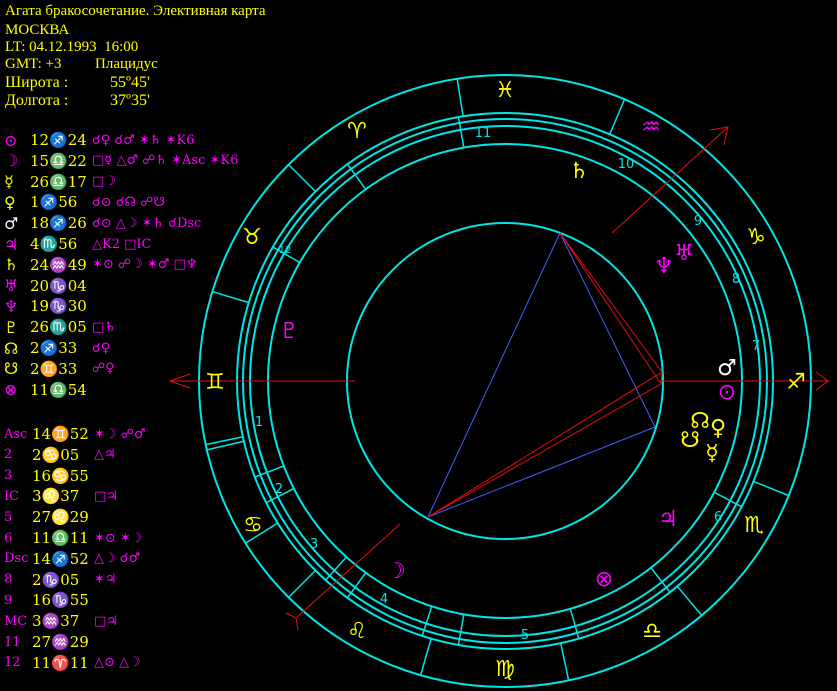 Image resolution: width=837 pixels, height=691 pixels. Describe the element at coordinates (253, 525) in the screenshot. I see `zodiac-sign-icon: ♋` at that location.